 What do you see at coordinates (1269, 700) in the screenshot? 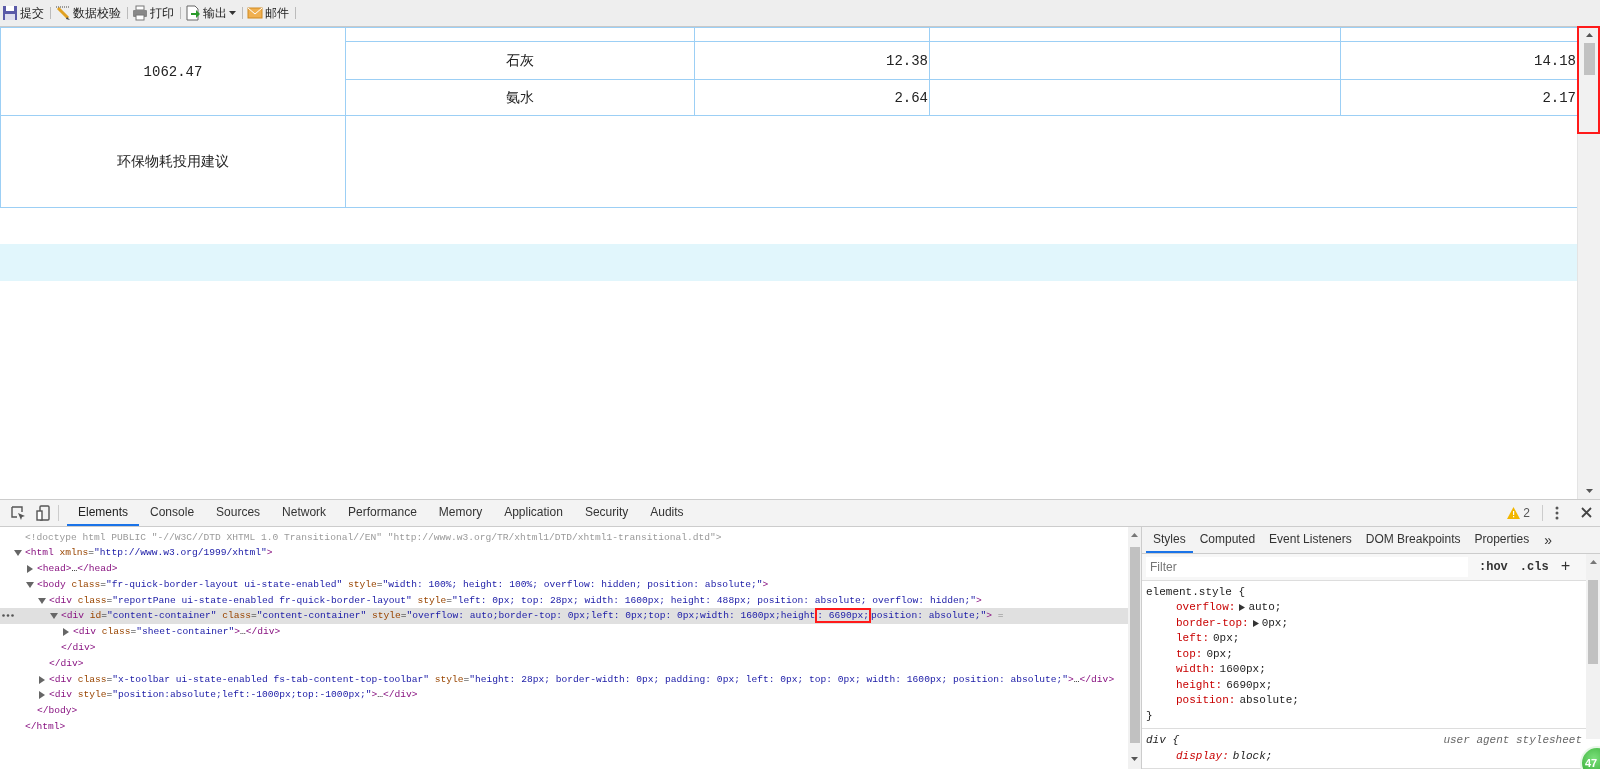
I see `css-value: absolute;` at bounding box center [1269, 700].